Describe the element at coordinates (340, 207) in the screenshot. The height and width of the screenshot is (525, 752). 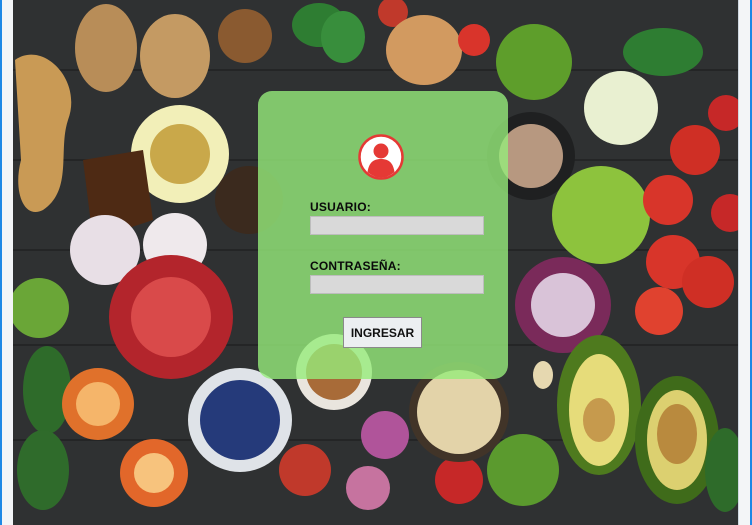
I see `username-label: USUARIO:` at that location.